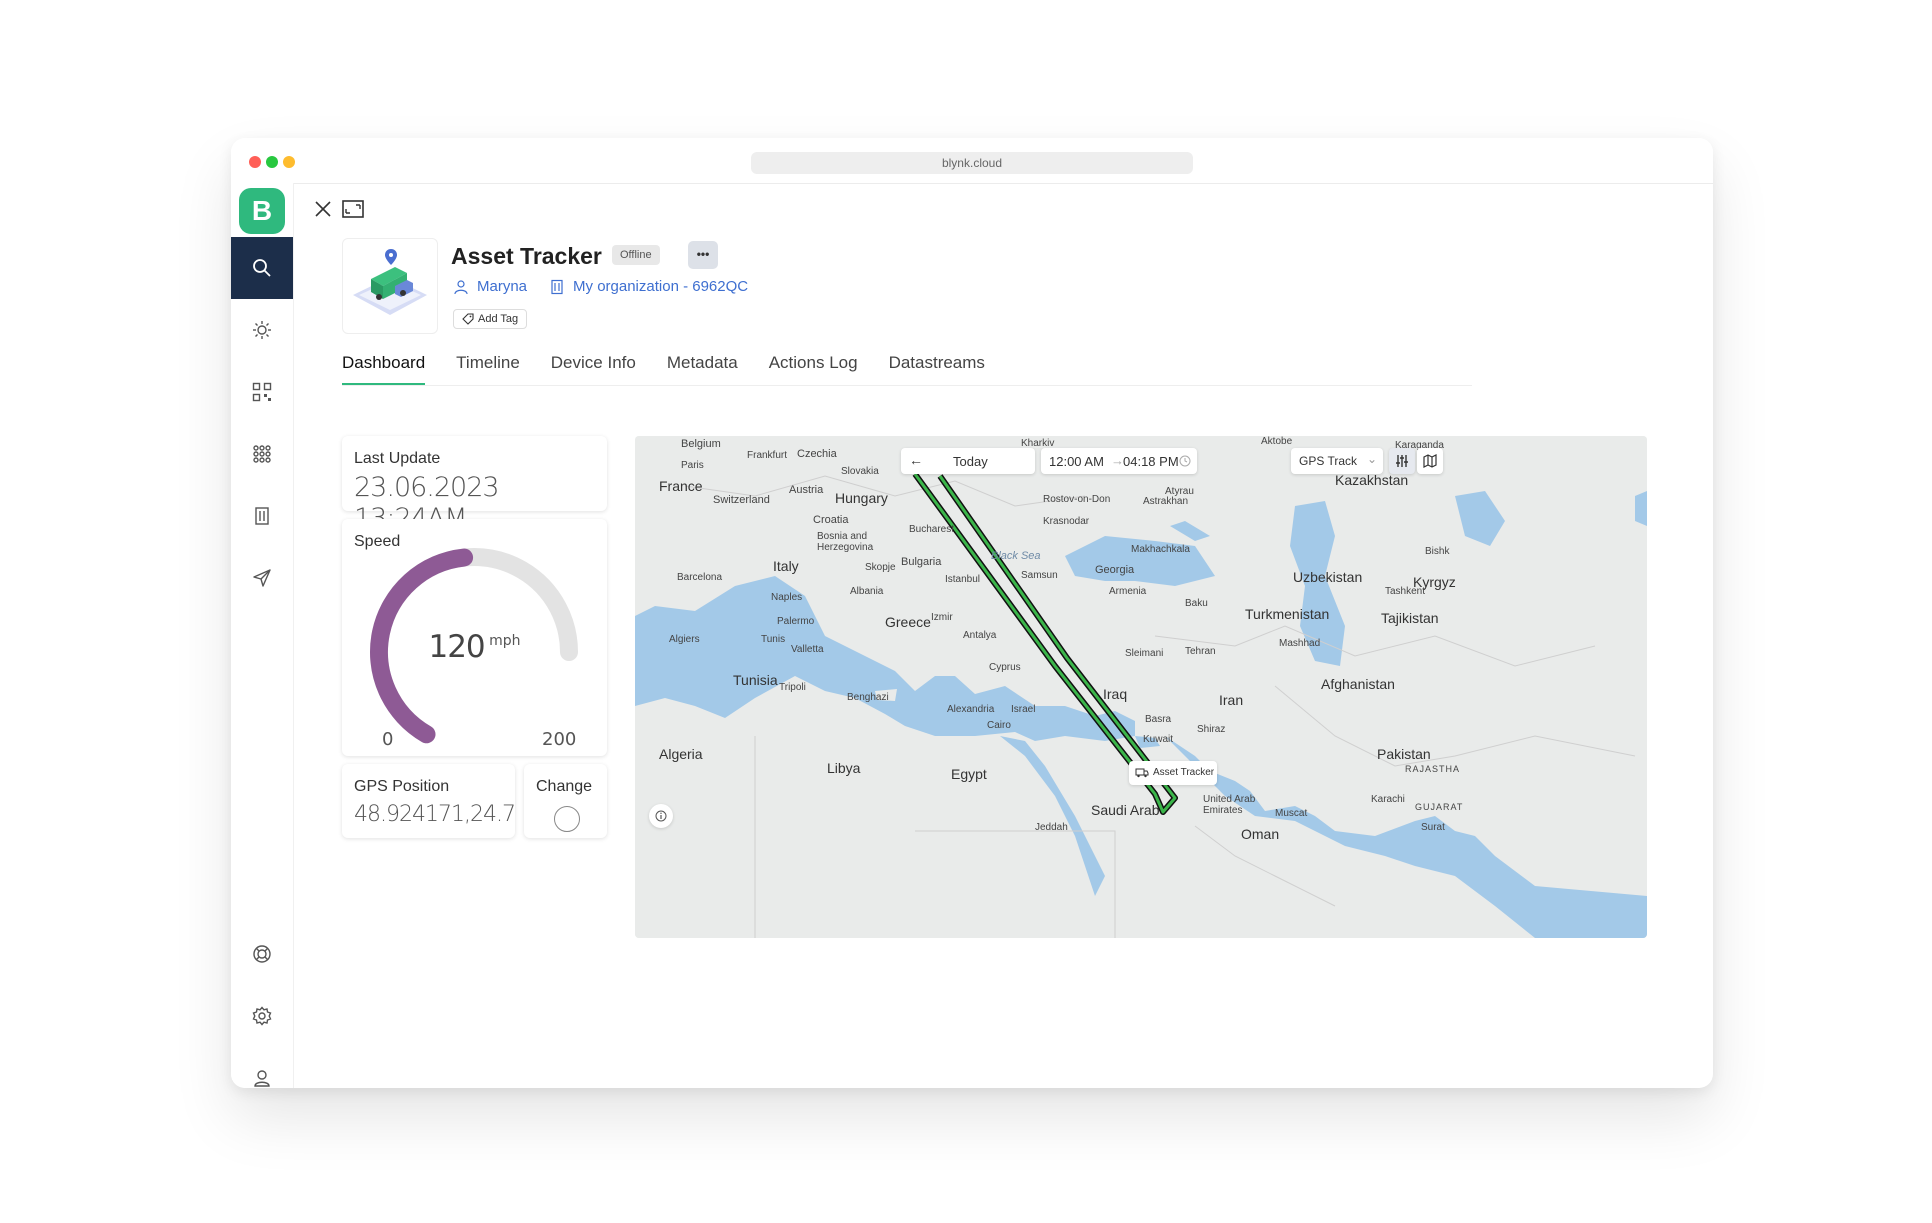 This screenshot has width=1932, height=1223. What do you see at coordinates (703, 255) in the screenshot?
I see `more-actions-button: •••` at bounding box center [703, 255].